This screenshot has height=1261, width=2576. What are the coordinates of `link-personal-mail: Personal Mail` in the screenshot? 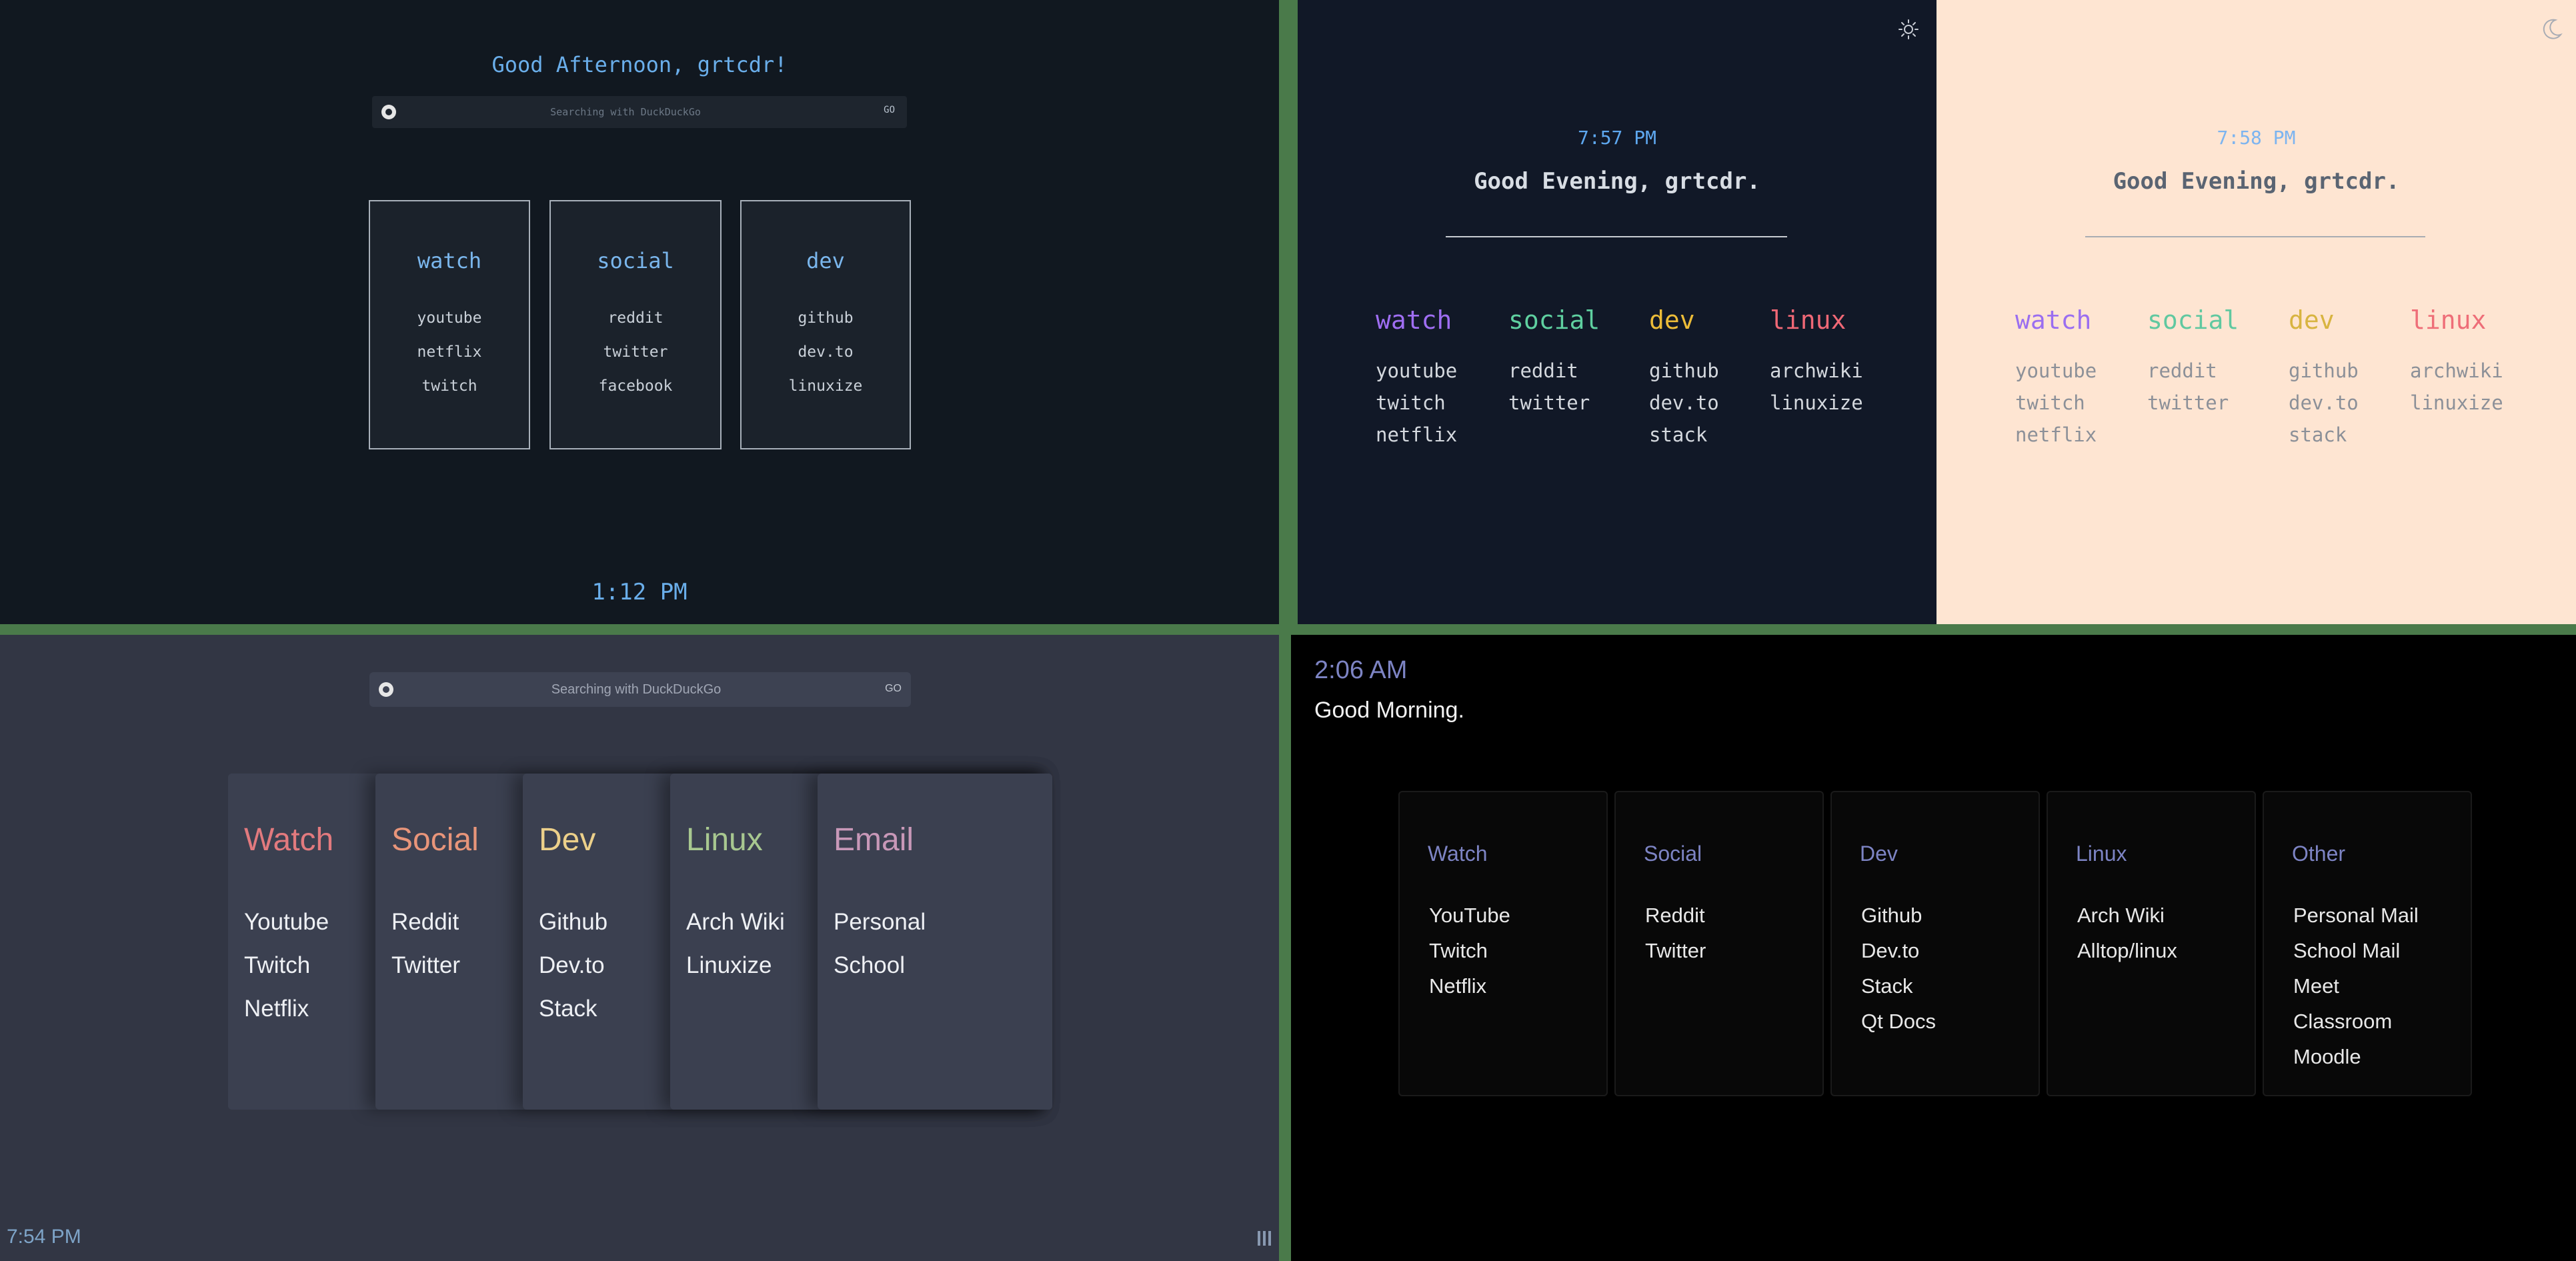 It's located at (2356, 915).